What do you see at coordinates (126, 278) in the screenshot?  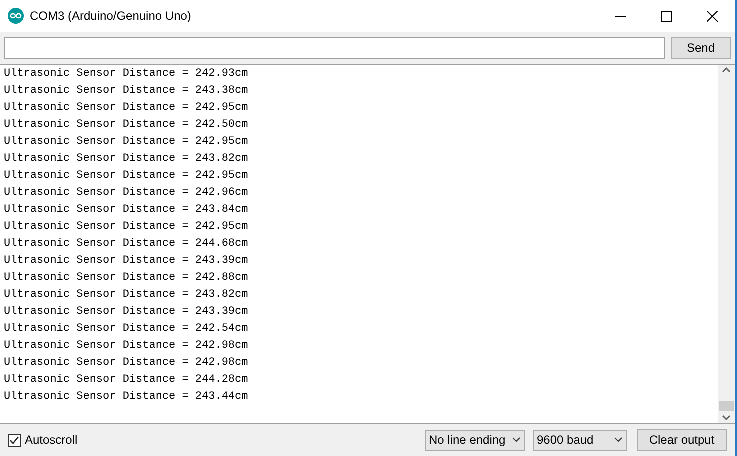 I see `output-line: Ultrasonic Sensor Distance = 242.88cm` at bounding box center [126, 278].